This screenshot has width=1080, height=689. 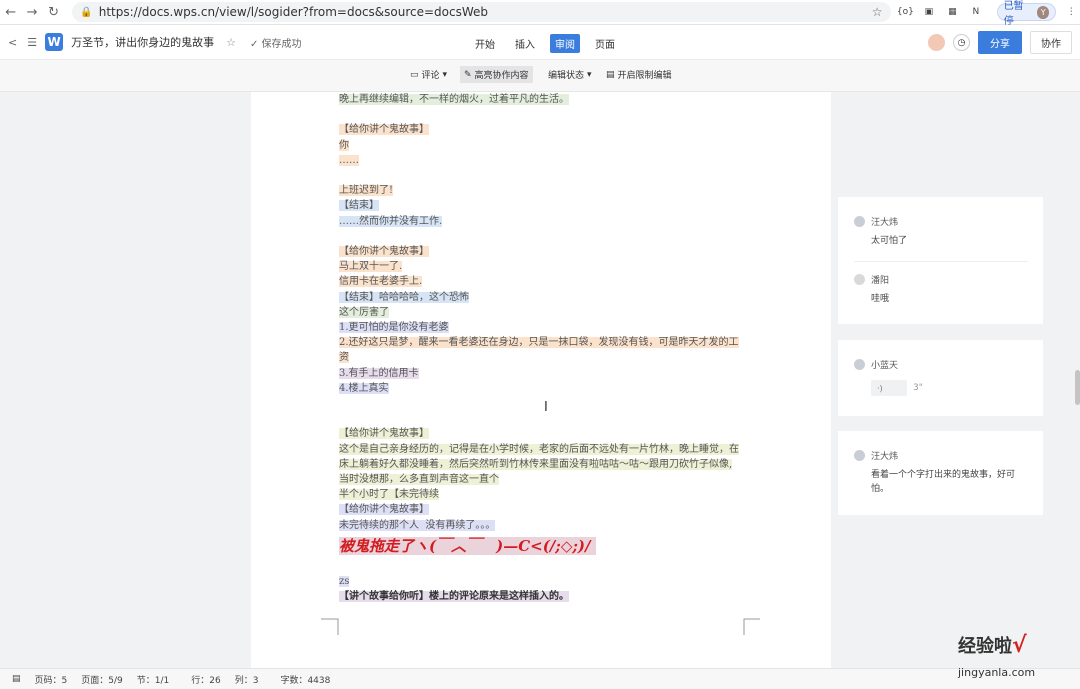 What do you see at coordinates (940, 378) in the screenshot?
I see `comment-card: 小蓝天 ·) 3"` at bounding box center [940, 378].